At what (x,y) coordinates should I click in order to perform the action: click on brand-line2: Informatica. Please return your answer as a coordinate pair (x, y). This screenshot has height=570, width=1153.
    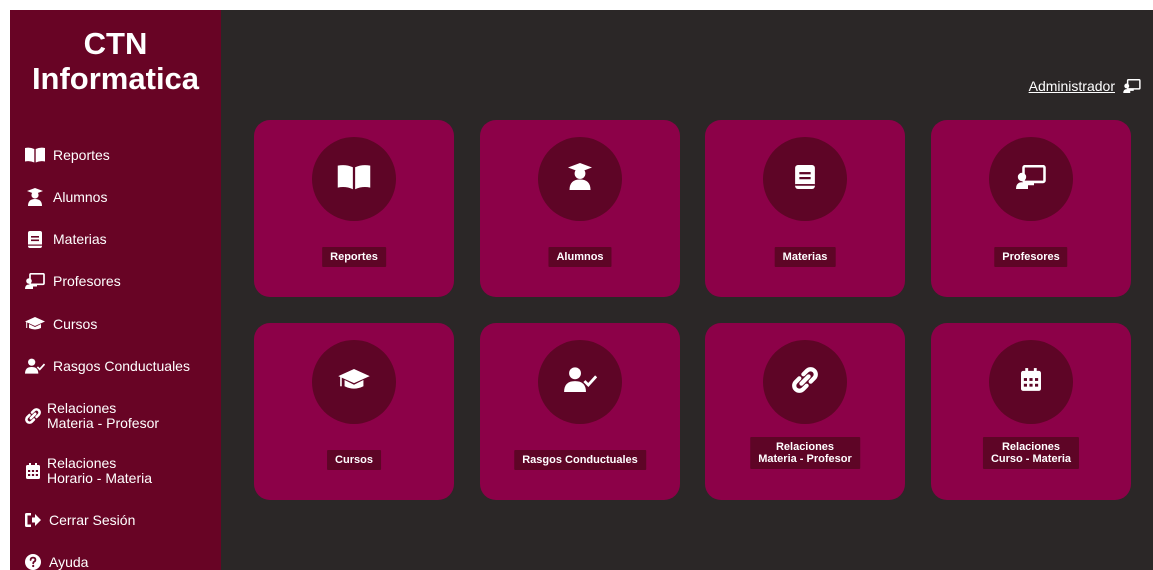
    Looking at the image, I should click on (115, 78).